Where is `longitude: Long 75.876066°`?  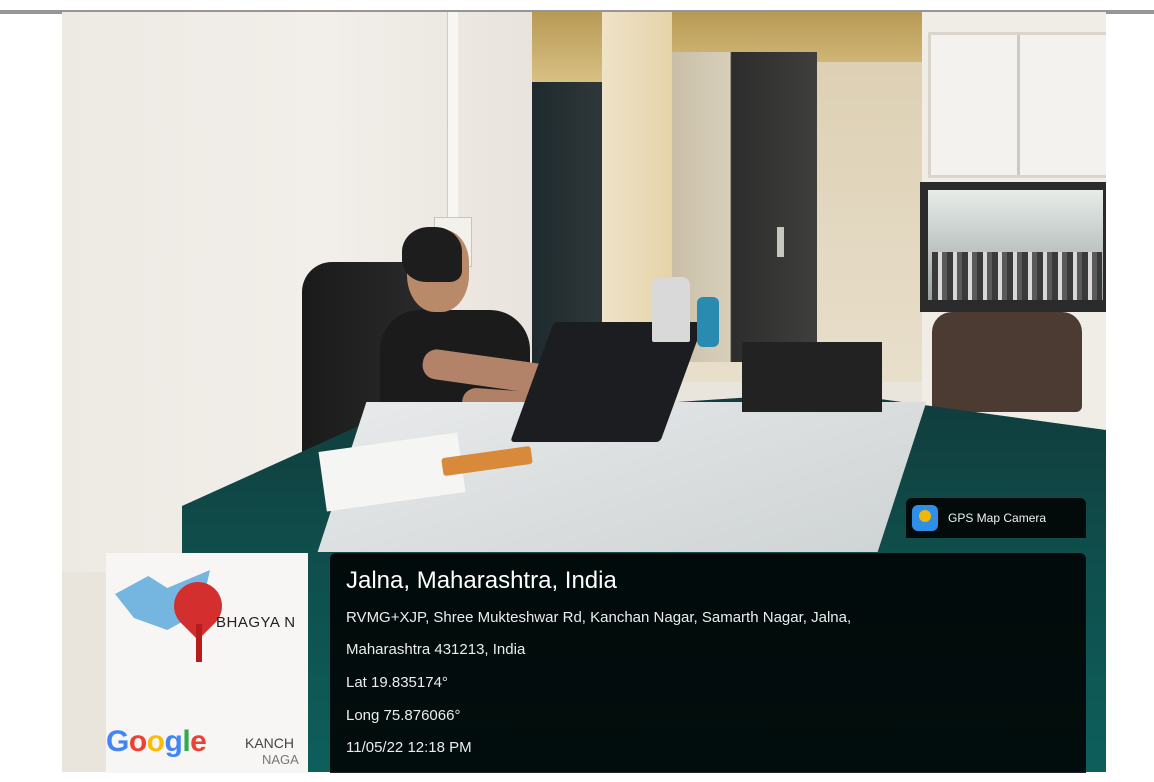 longitude: Long 75.876066° is located at coordinates (403, 715).